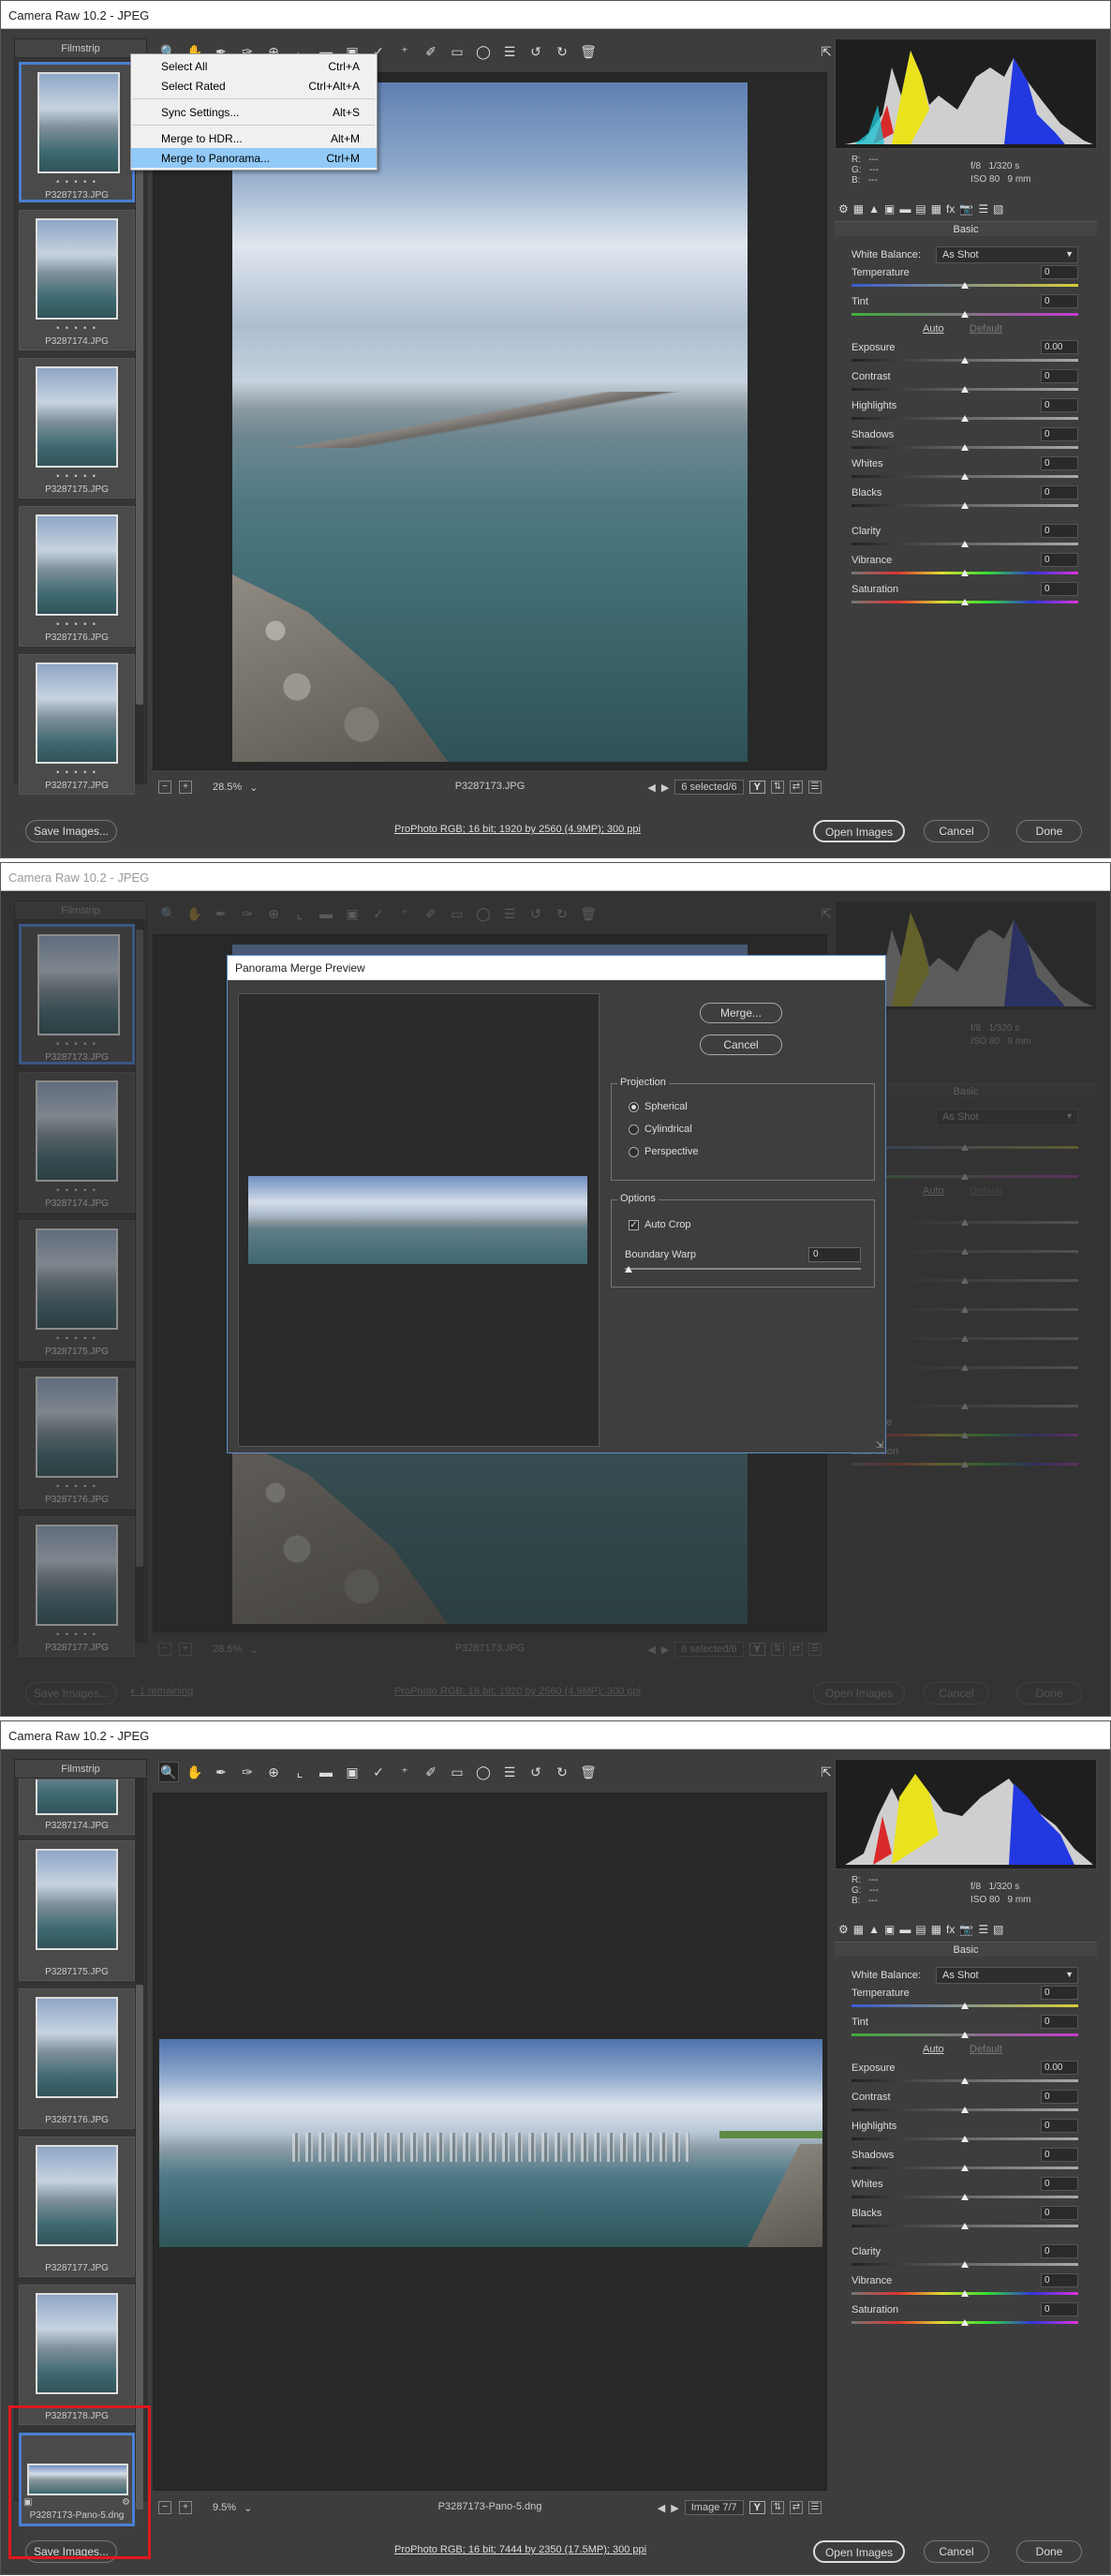  I want to click on slider-blacks: Blacks 0, so click(969, 2220).